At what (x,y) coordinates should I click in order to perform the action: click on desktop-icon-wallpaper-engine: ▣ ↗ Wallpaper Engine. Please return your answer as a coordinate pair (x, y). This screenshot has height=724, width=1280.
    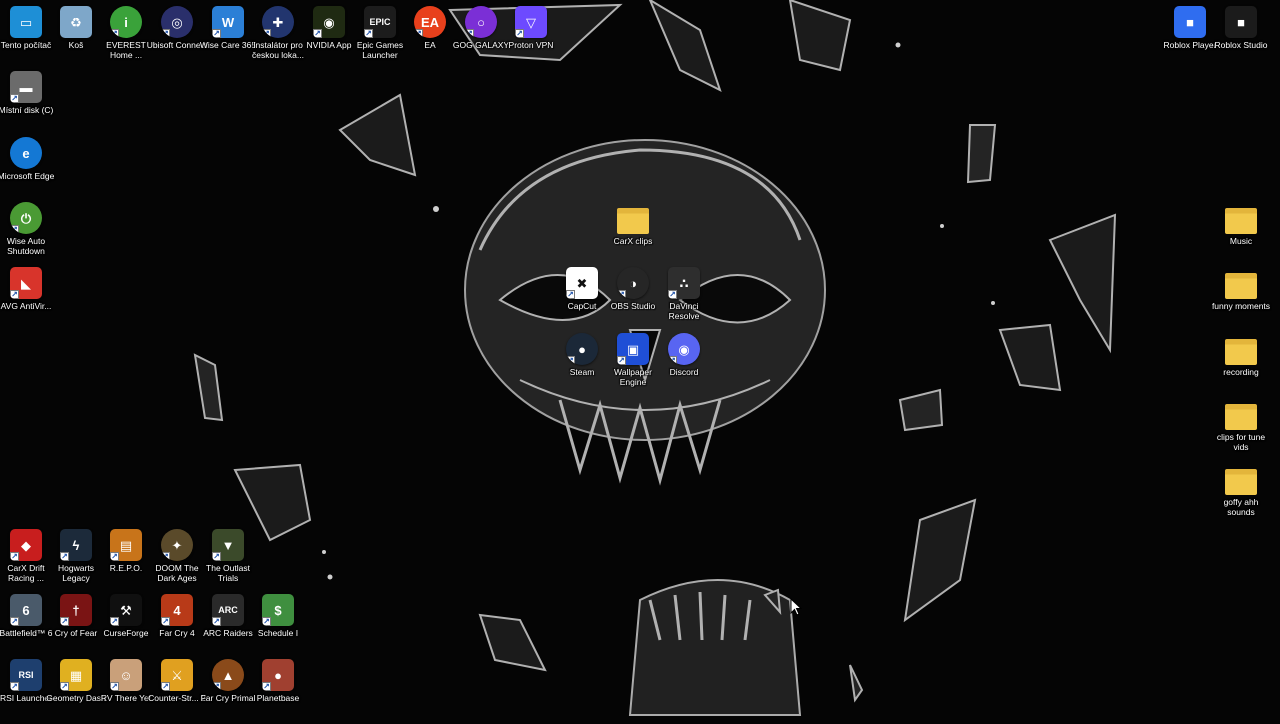
    Looking at the image, I should click on (633, 365).